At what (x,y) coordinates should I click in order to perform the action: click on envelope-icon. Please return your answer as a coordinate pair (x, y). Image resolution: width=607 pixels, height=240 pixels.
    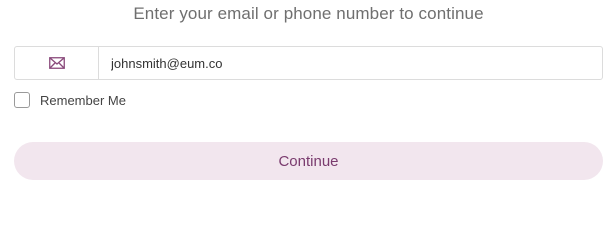
    Looking at the image, I should click on (57, 63).